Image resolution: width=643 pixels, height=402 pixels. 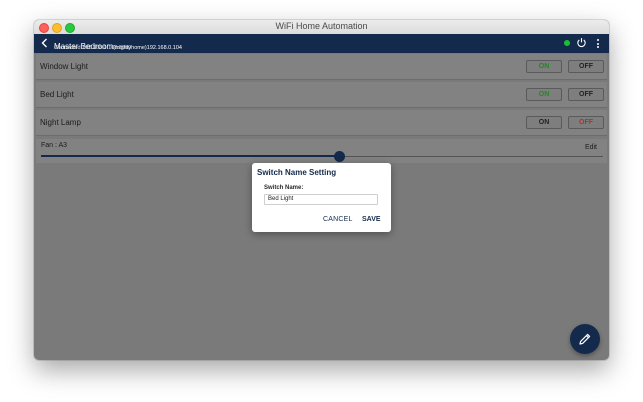 I want to click on connection-status: Connected 192.168.0.108:8080, so click(x=93, y=48).